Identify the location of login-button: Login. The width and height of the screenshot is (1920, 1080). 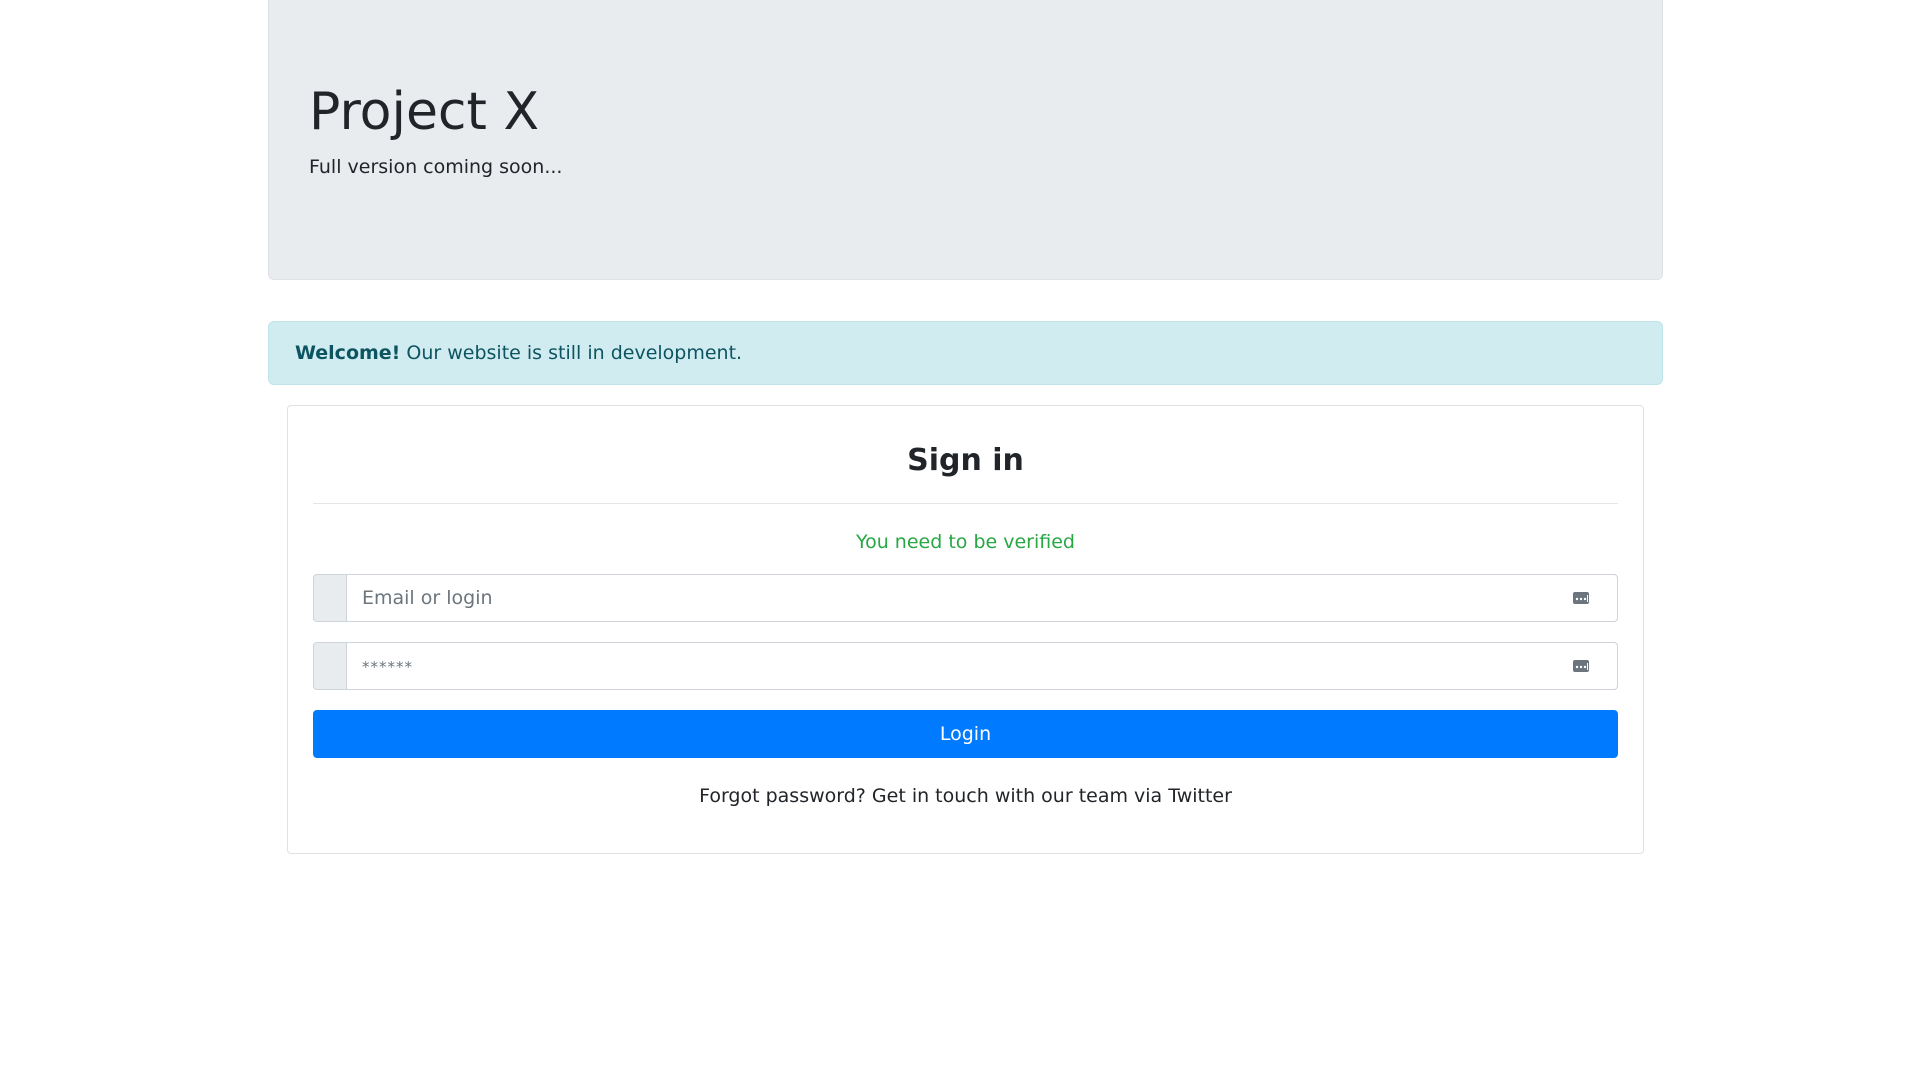
(965, 734).